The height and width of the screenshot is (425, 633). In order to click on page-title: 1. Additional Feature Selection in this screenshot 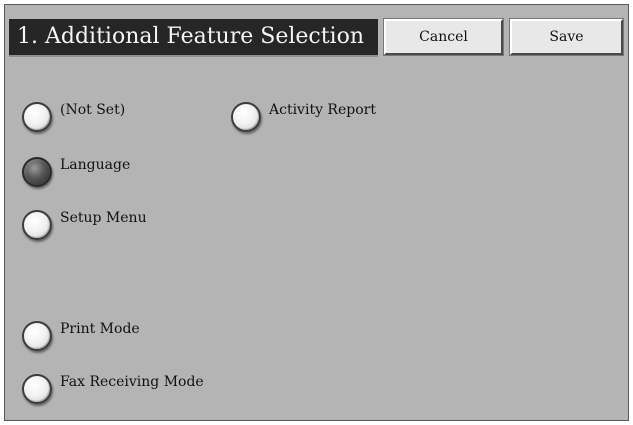, I will do `click(193, 38)`.